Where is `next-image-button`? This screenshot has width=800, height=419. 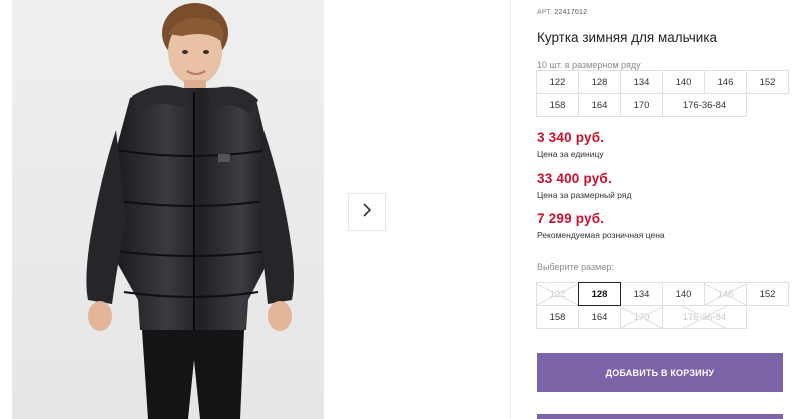 next-image-button is located at coordinates (367, 212).